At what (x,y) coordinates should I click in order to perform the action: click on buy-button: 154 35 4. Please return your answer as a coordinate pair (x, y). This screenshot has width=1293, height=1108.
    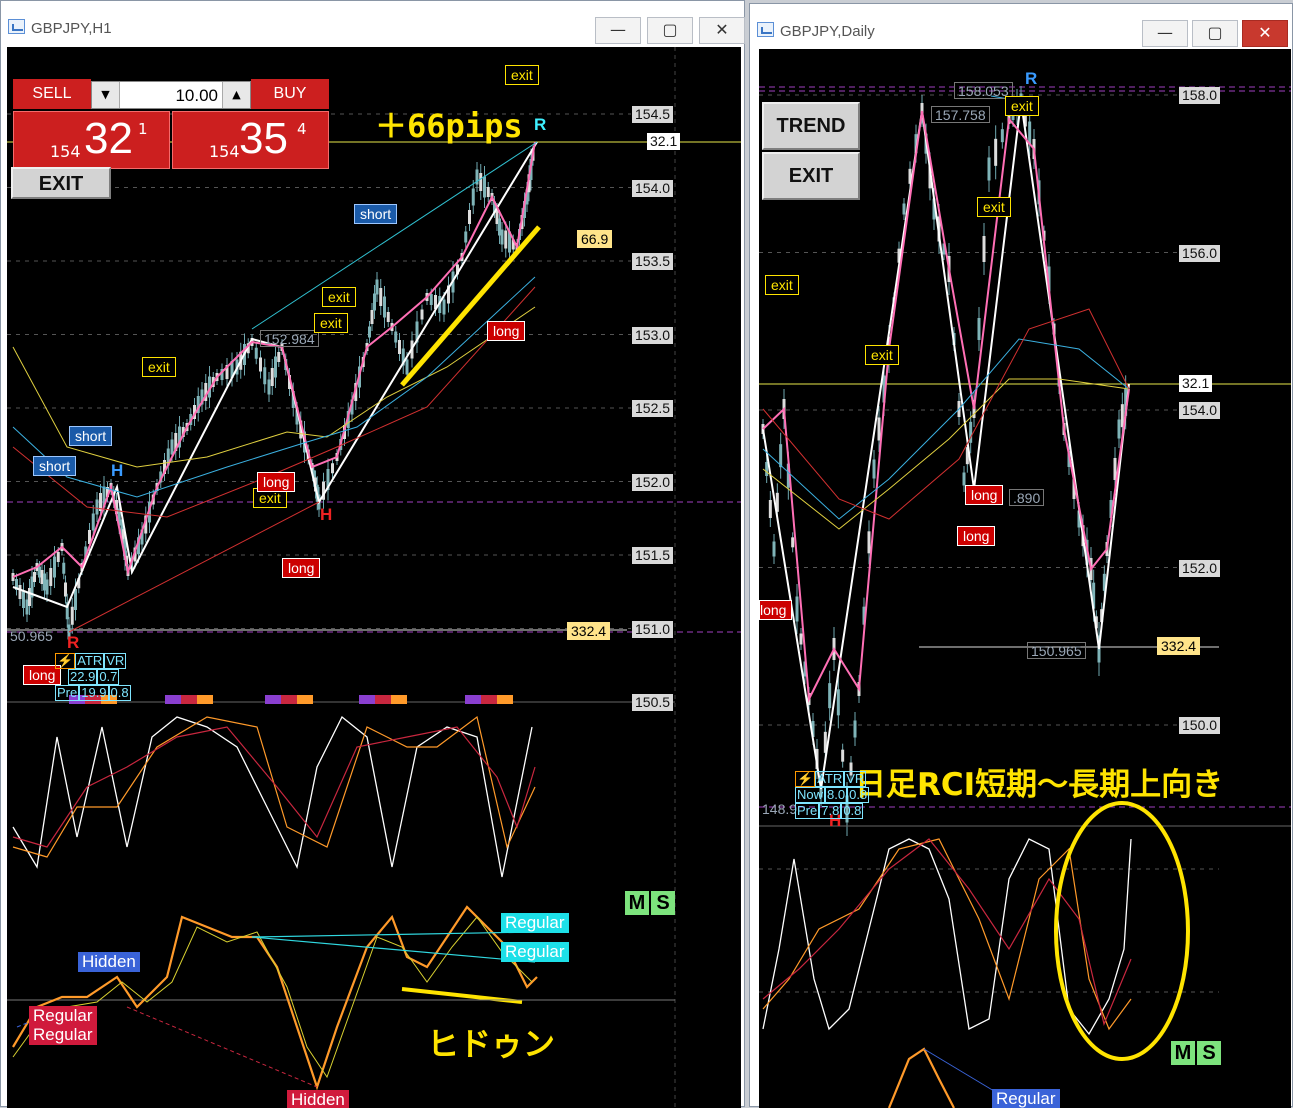
    Looking at the image, I should click on (250, 140).